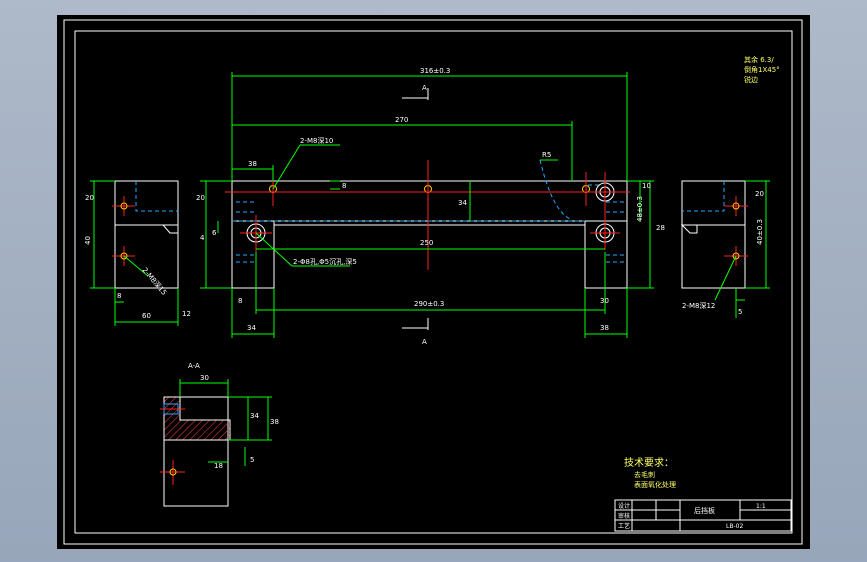 The image size is (867, 562). Describe the element at coordinates (429, 201) in the screenshot. I see `front-view-bar` at that location.